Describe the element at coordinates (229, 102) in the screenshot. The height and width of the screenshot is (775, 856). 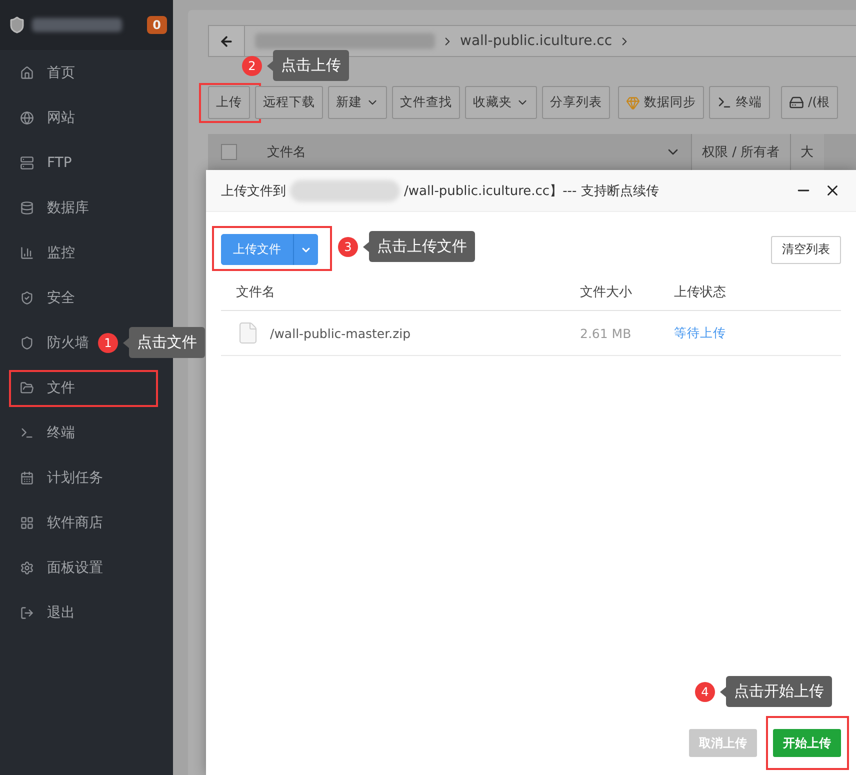
I see `toolbar-button: 上传` at that location.